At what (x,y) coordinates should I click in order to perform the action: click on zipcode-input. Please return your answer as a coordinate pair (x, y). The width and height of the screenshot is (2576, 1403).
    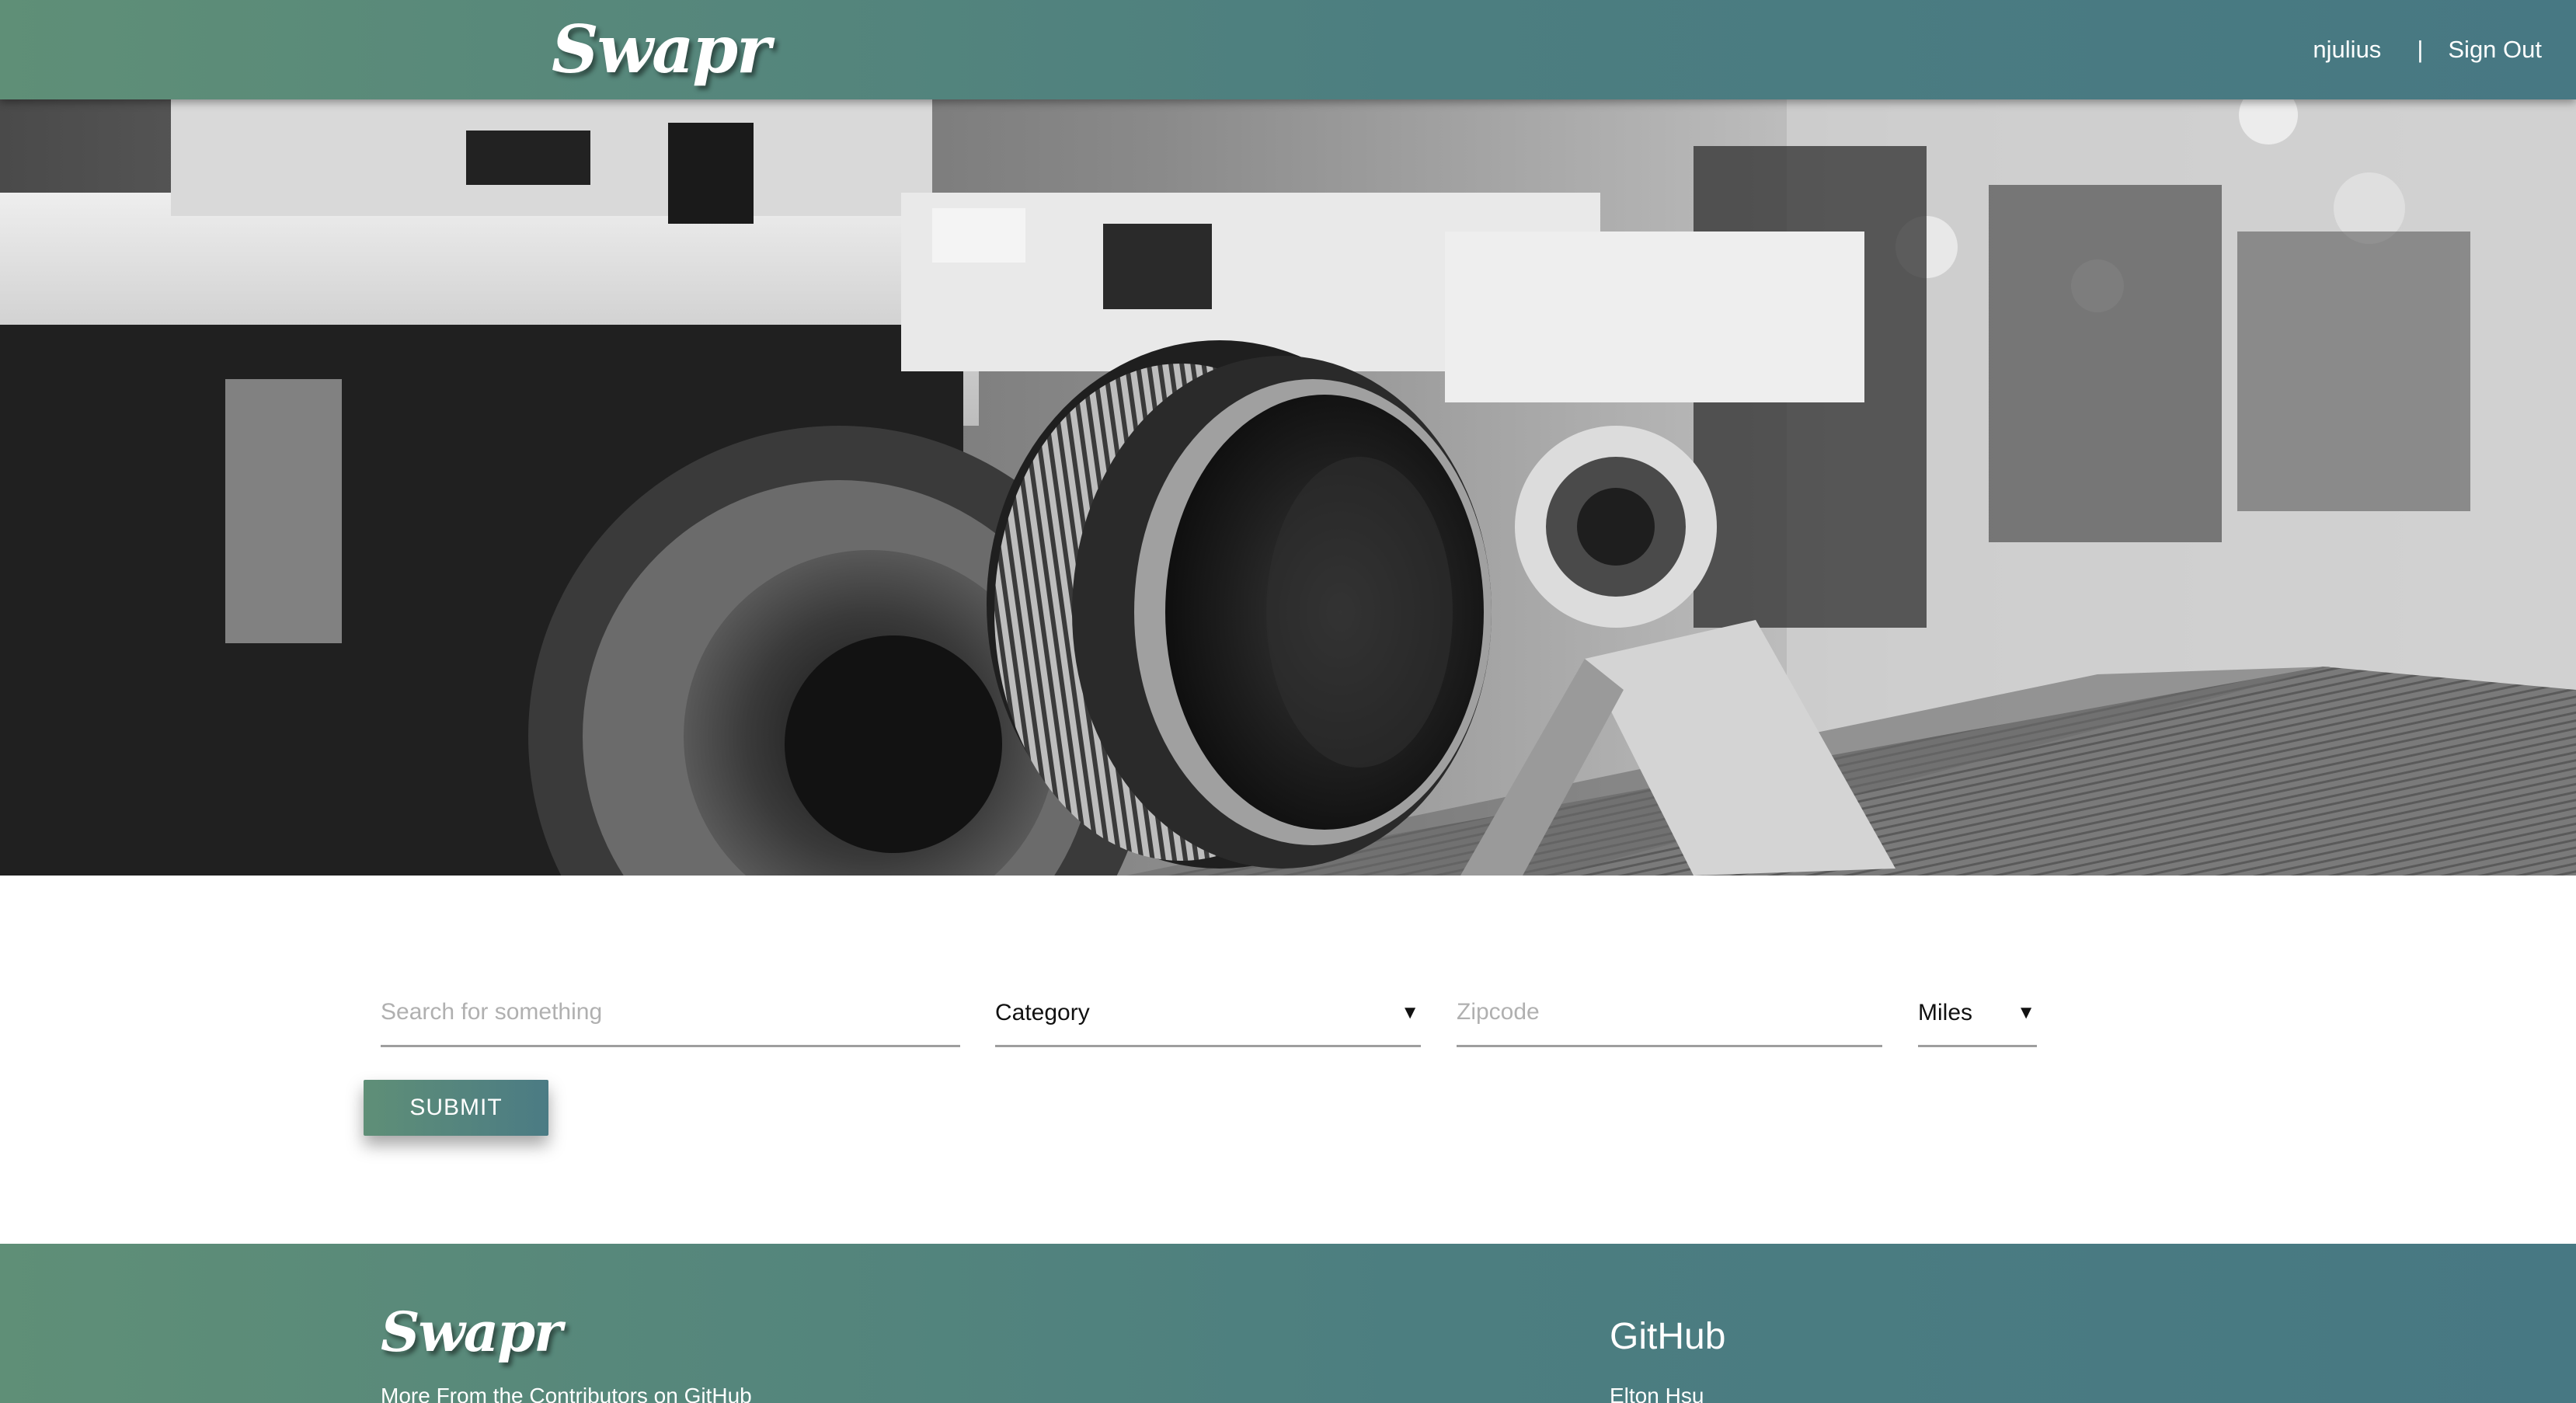
    Looking at the image, I should click on (1669, 1012).